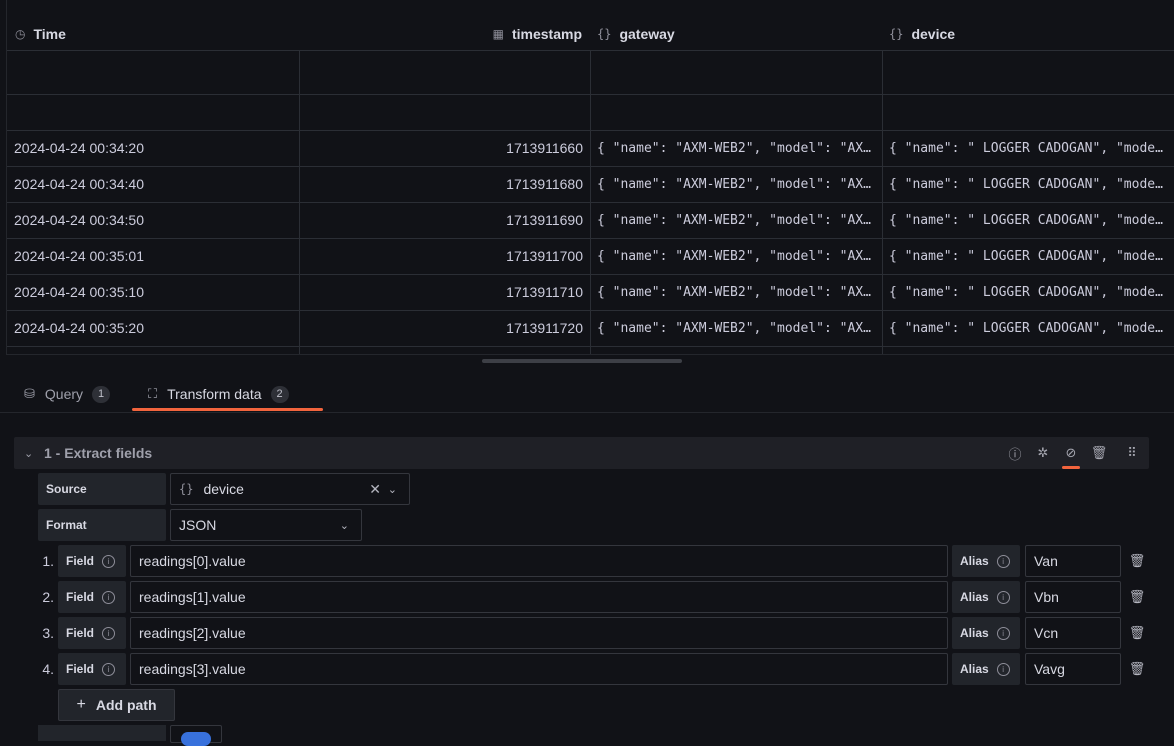  Describe the element at coordinates (922, 34) in the screenshot. I see `column-header-device: {} device` at that location.